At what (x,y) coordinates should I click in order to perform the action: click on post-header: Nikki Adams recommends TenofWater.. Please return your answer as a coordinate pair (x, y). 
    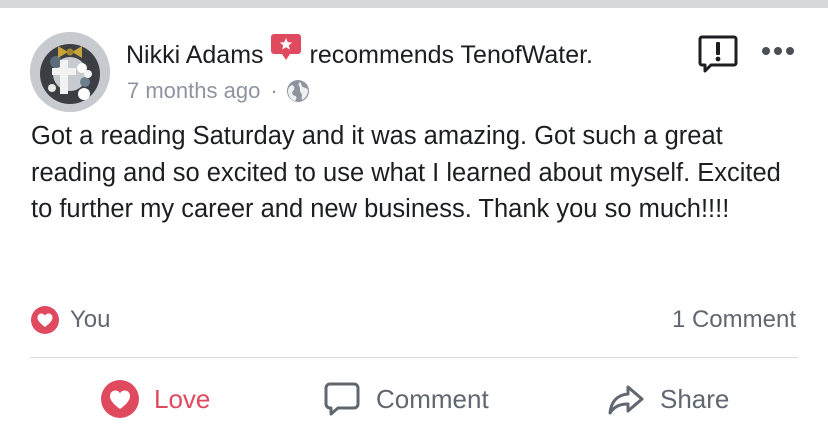
    Looking at the image, I should click on (360, 53).